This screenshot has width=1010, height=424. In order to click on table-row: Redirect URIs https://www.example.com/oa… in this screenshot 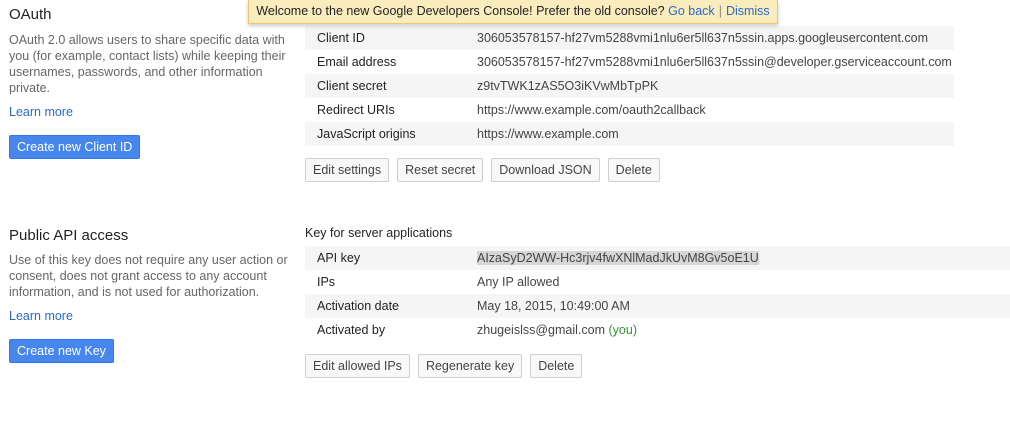, I will do `click(629, 110)`.